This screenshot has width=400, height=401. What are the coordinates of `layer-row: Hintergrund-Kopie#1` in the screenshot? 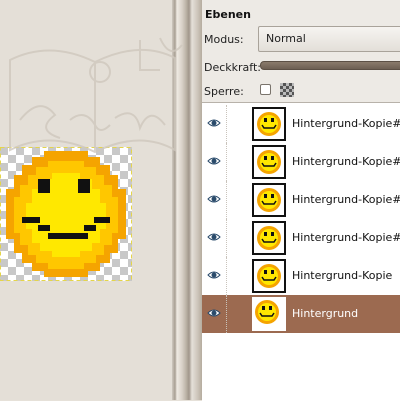 It's located at (301, 238).